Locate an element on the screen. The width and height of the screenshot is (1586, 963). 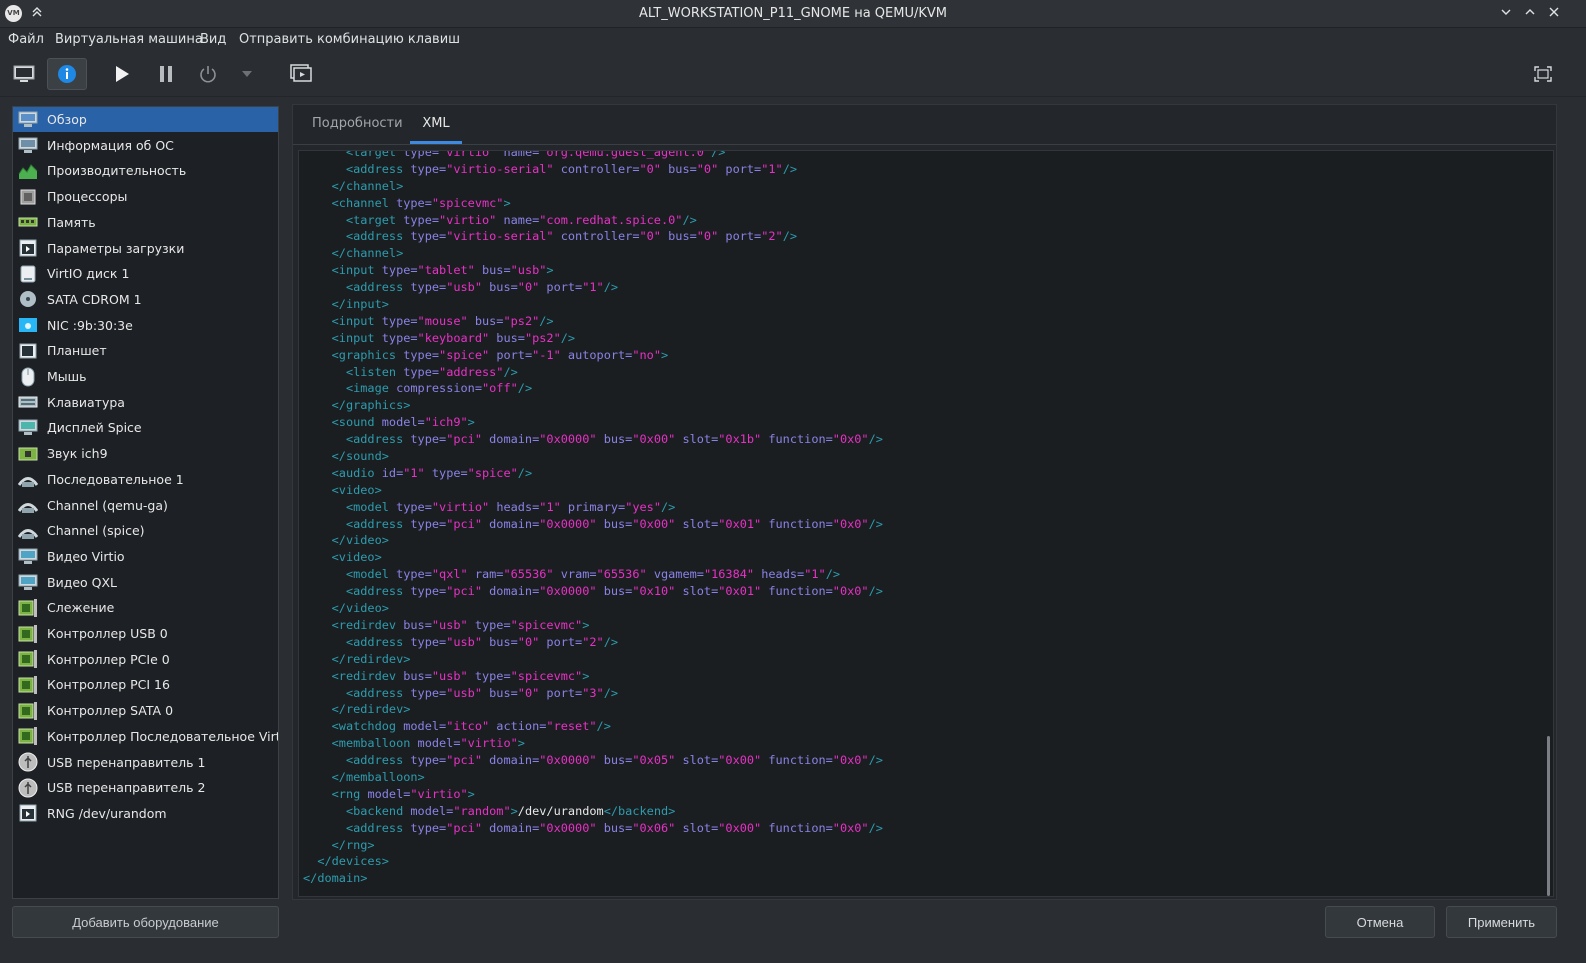
close-icon is located at coordinates (1554, 14).